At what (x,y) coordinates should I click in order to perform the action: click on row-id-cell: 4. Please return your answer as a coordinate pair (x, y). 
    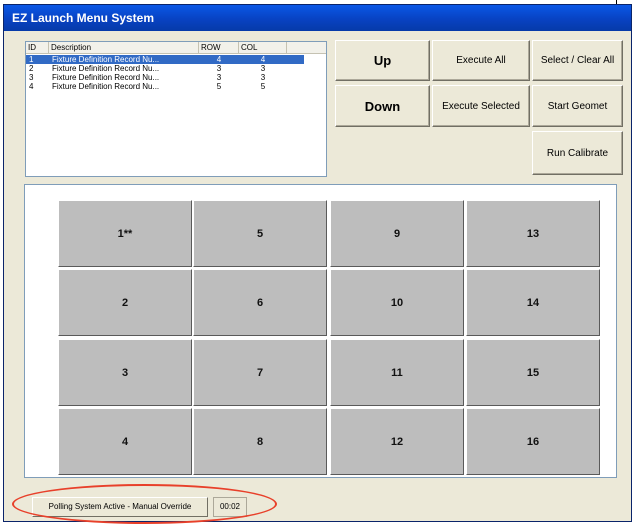
    Looking at the image, I should click on (31, 86).